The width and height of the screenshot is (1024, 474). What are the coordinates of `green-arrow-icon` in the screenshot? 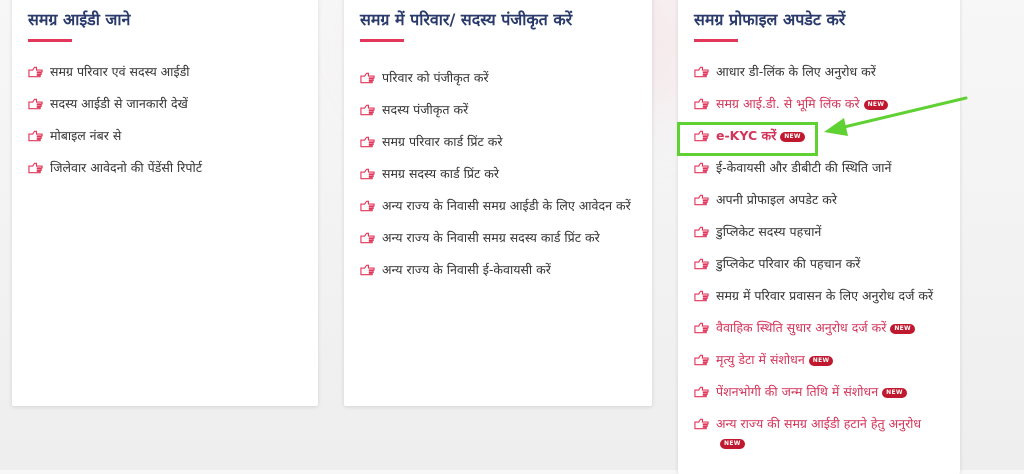 It's located at (896, 116).